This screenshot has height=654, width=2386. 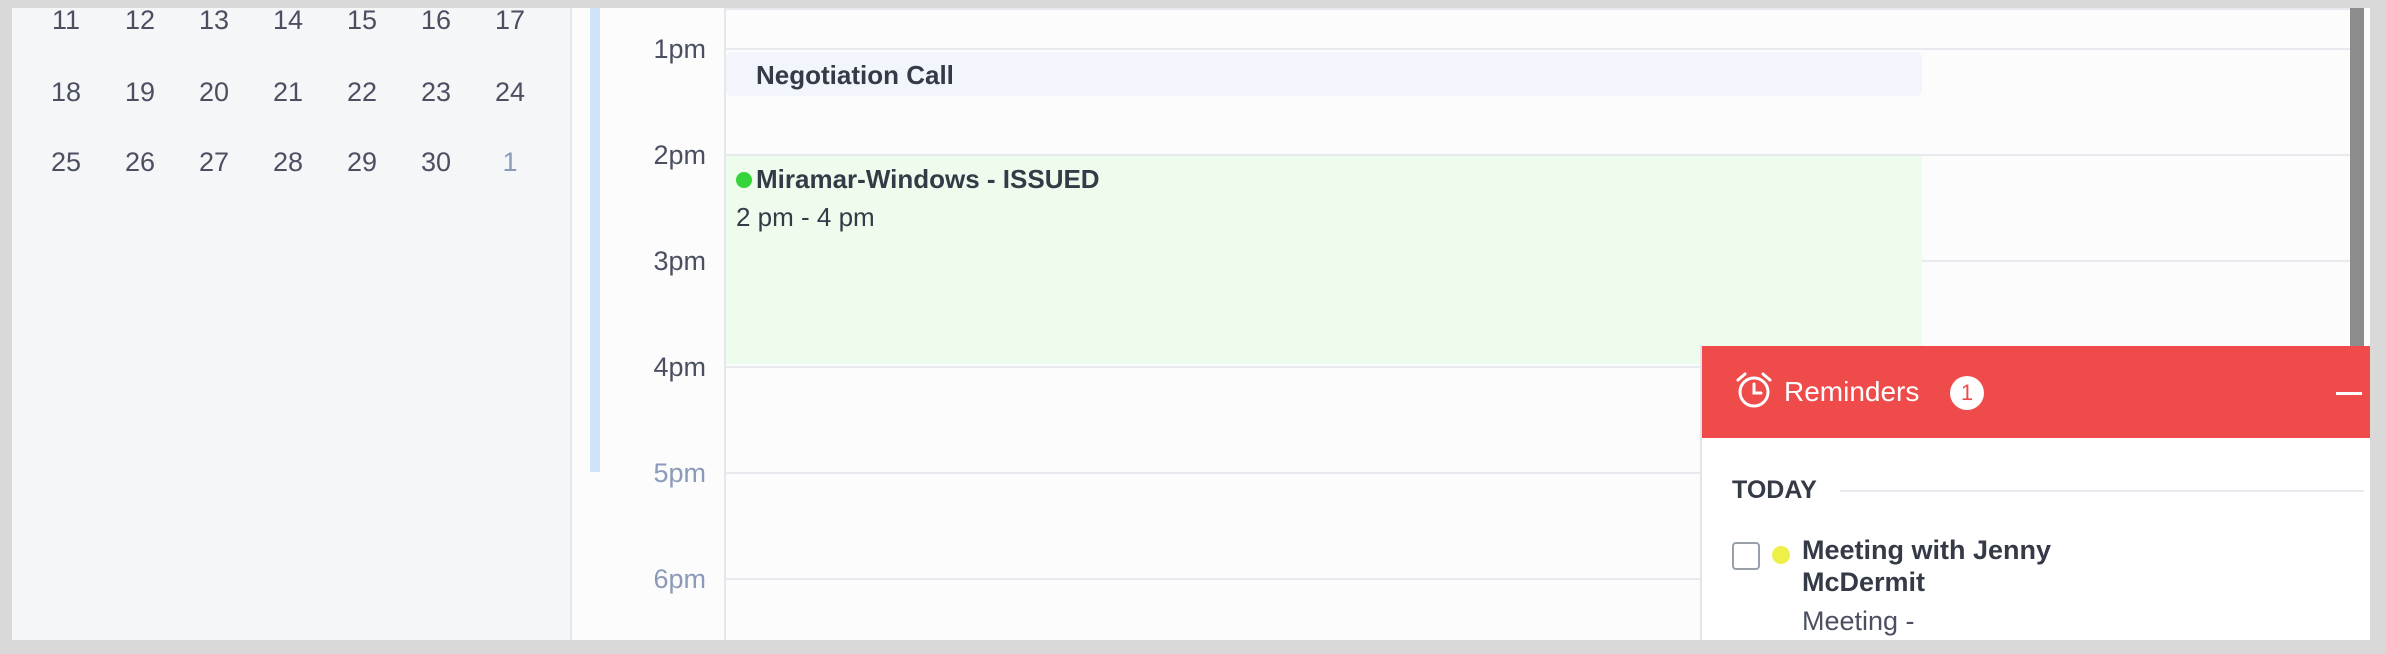 What do you see at coordinates (2349, 393) in the screenshot?
I see `minimize-icon` at bounding box center [2349, 393].